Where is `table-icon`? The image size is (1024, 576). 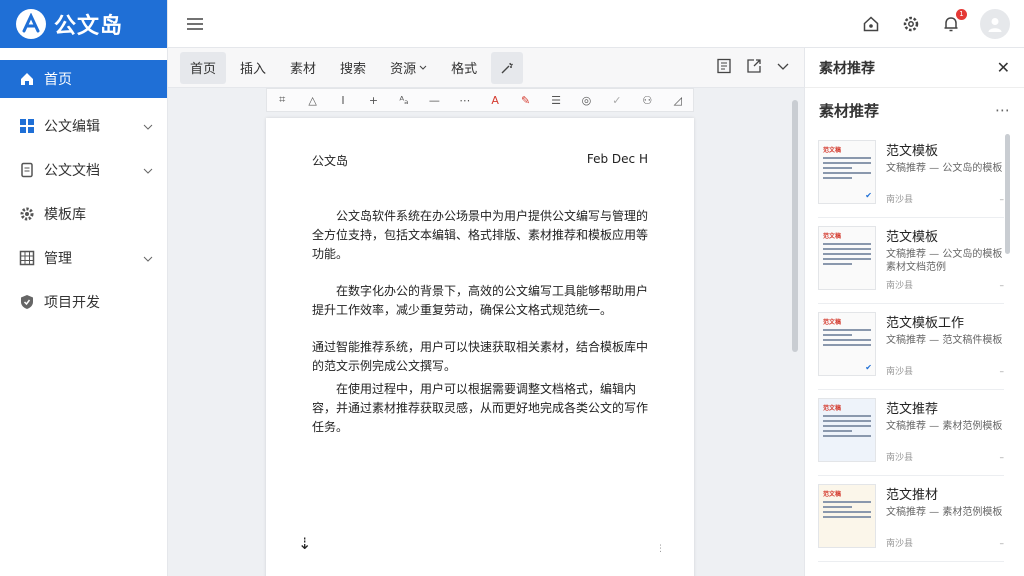
table-icon is located at coordinates (27, 258).